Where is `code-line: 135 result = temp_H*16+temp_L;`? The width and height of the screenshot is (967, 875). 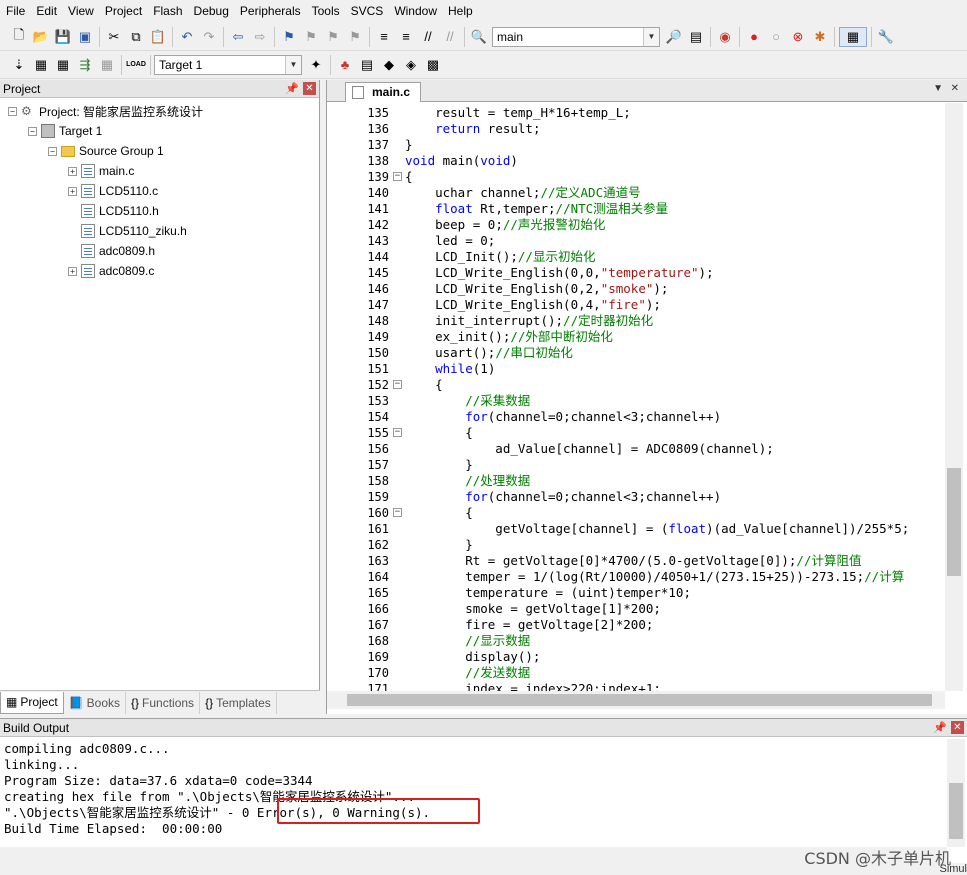
code-line: 135 result = temp_H*16+temp_L; is located at coordinates (636, 113).